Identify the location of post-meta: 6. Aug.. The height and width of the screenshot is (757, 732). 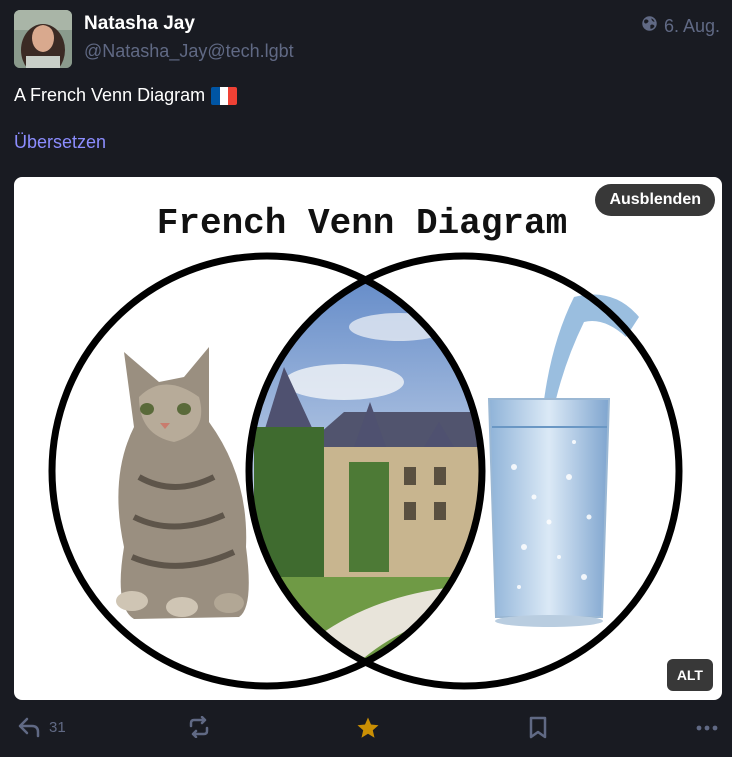
(680, 26).